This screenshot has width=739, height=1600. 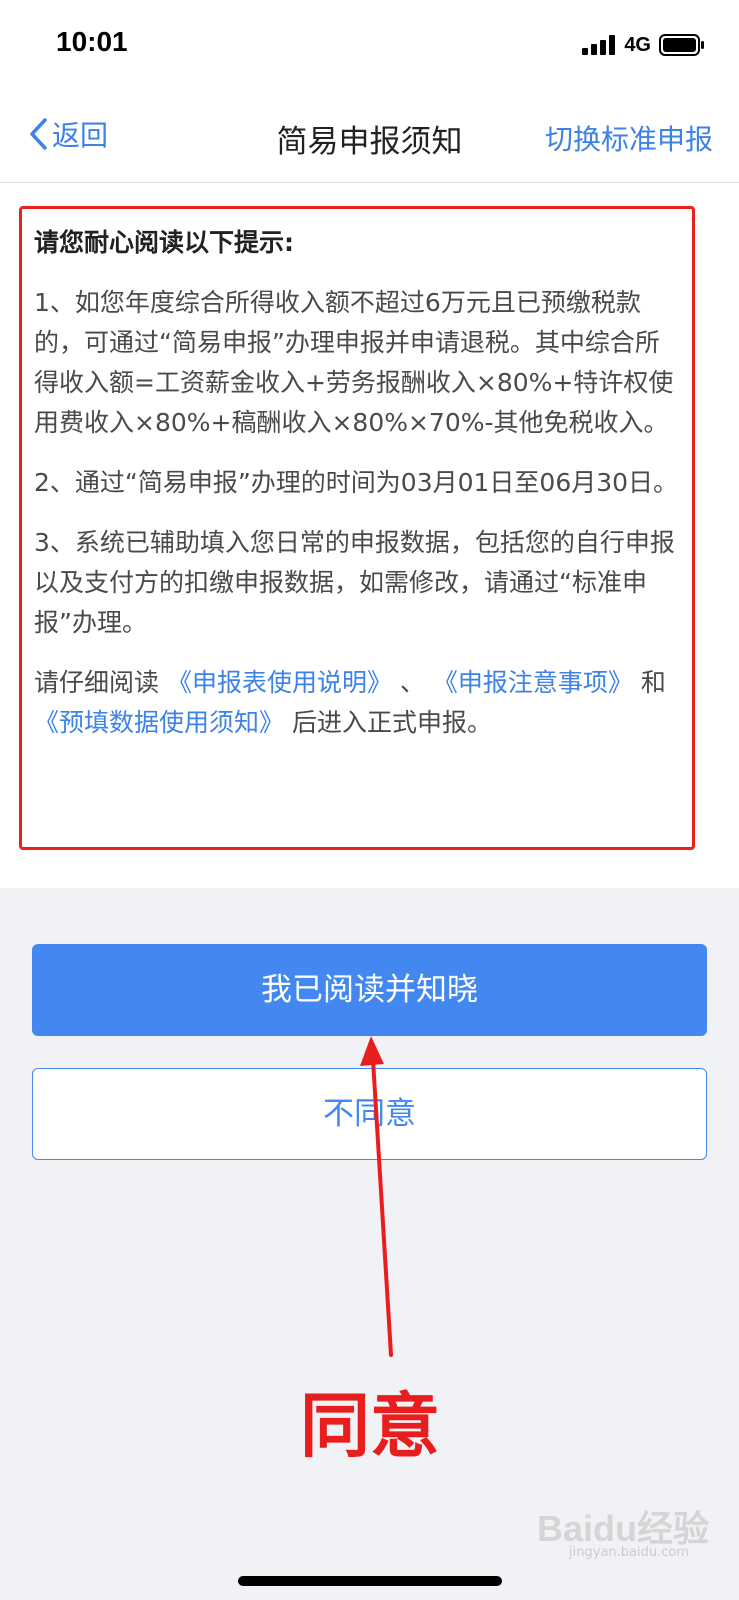 I want to click on network-type: 4G, so click(x=637, y=44).